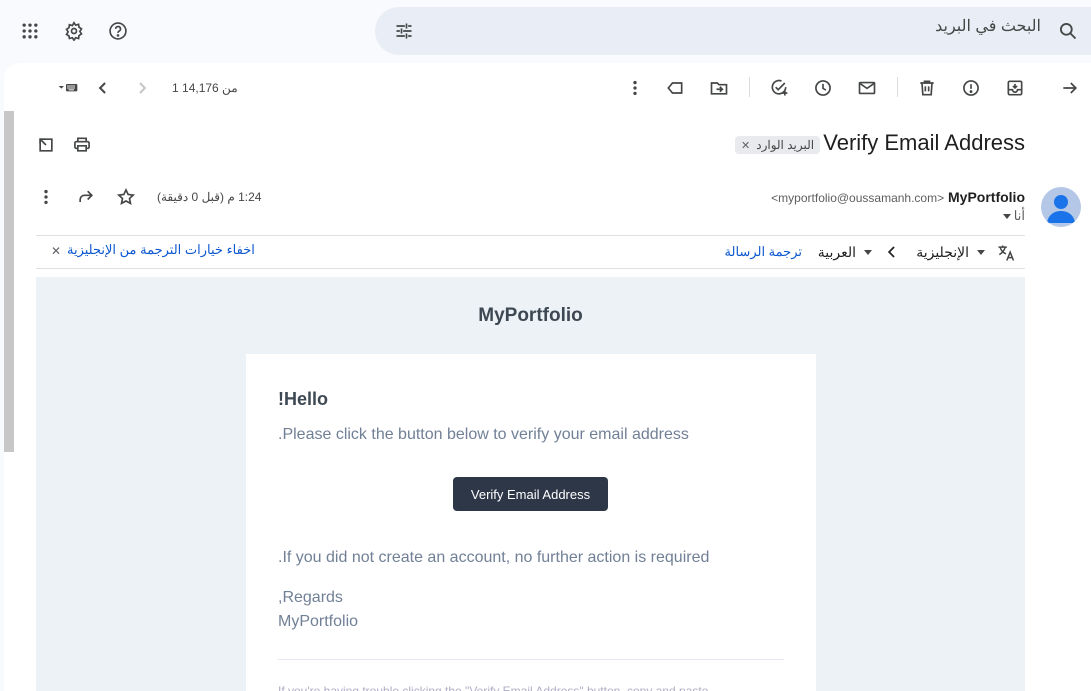  Describe the element at coordinates (675, 88) in the screenshot. I see `label-icon` at that location.